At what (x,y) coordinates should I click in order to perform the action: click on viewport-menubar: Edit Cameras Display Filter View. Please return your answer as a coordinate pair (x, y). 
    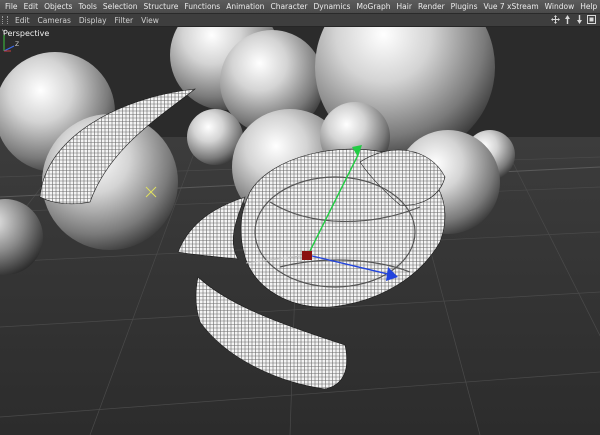
    Looking at the image, I should click on (300, 20).